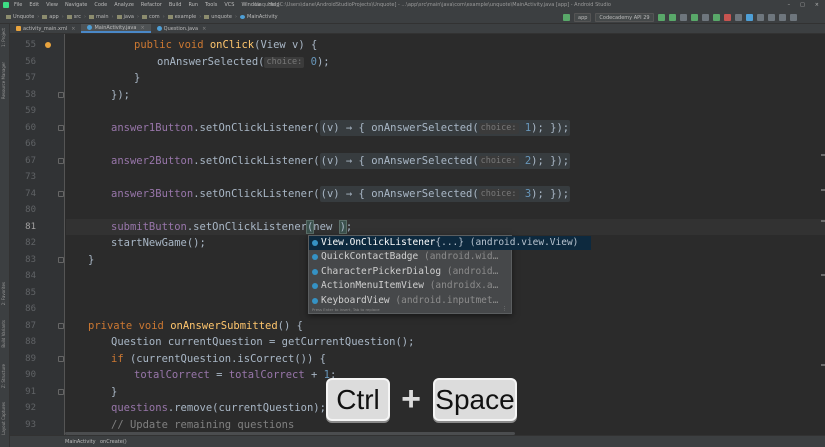 This screenshot has width=825, height=447. I want to click on sync-icon, so click(738, 17).